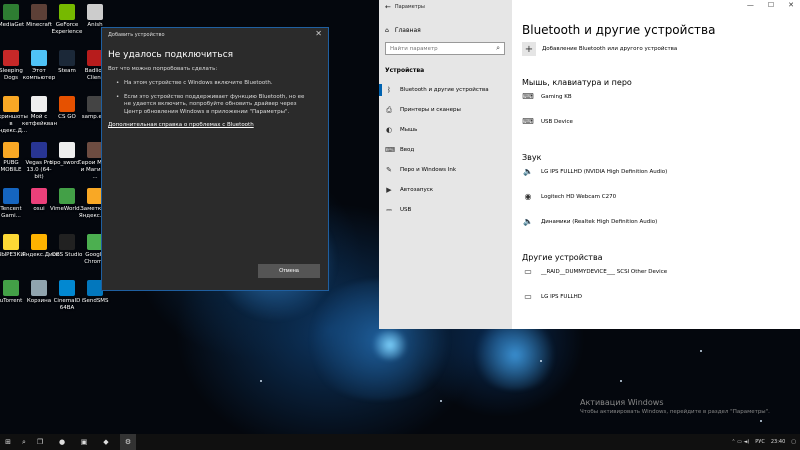 This screenshot has width=800, height=450. Describe the element at coordinates (577, 82) in the screenshot. I see `section-title: Мышь, клавиатура и перо` at that location.